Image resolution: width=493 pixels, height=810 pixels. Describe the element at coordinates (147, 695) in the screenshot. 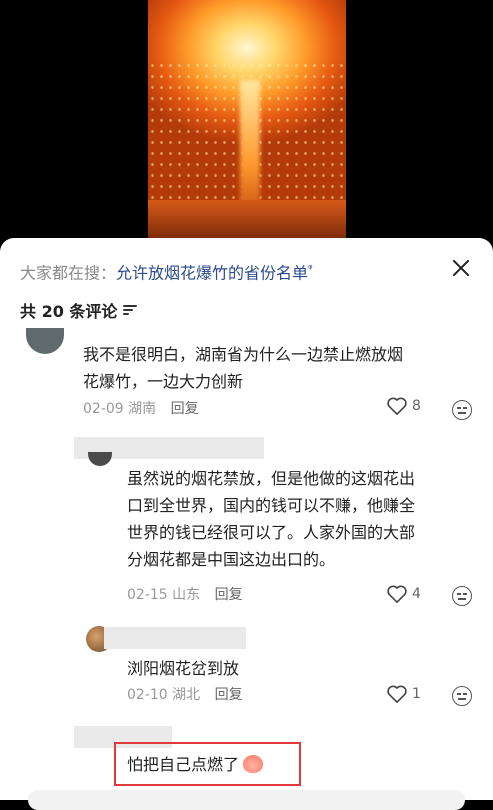

I see `comment-date: 02-10` at that location.